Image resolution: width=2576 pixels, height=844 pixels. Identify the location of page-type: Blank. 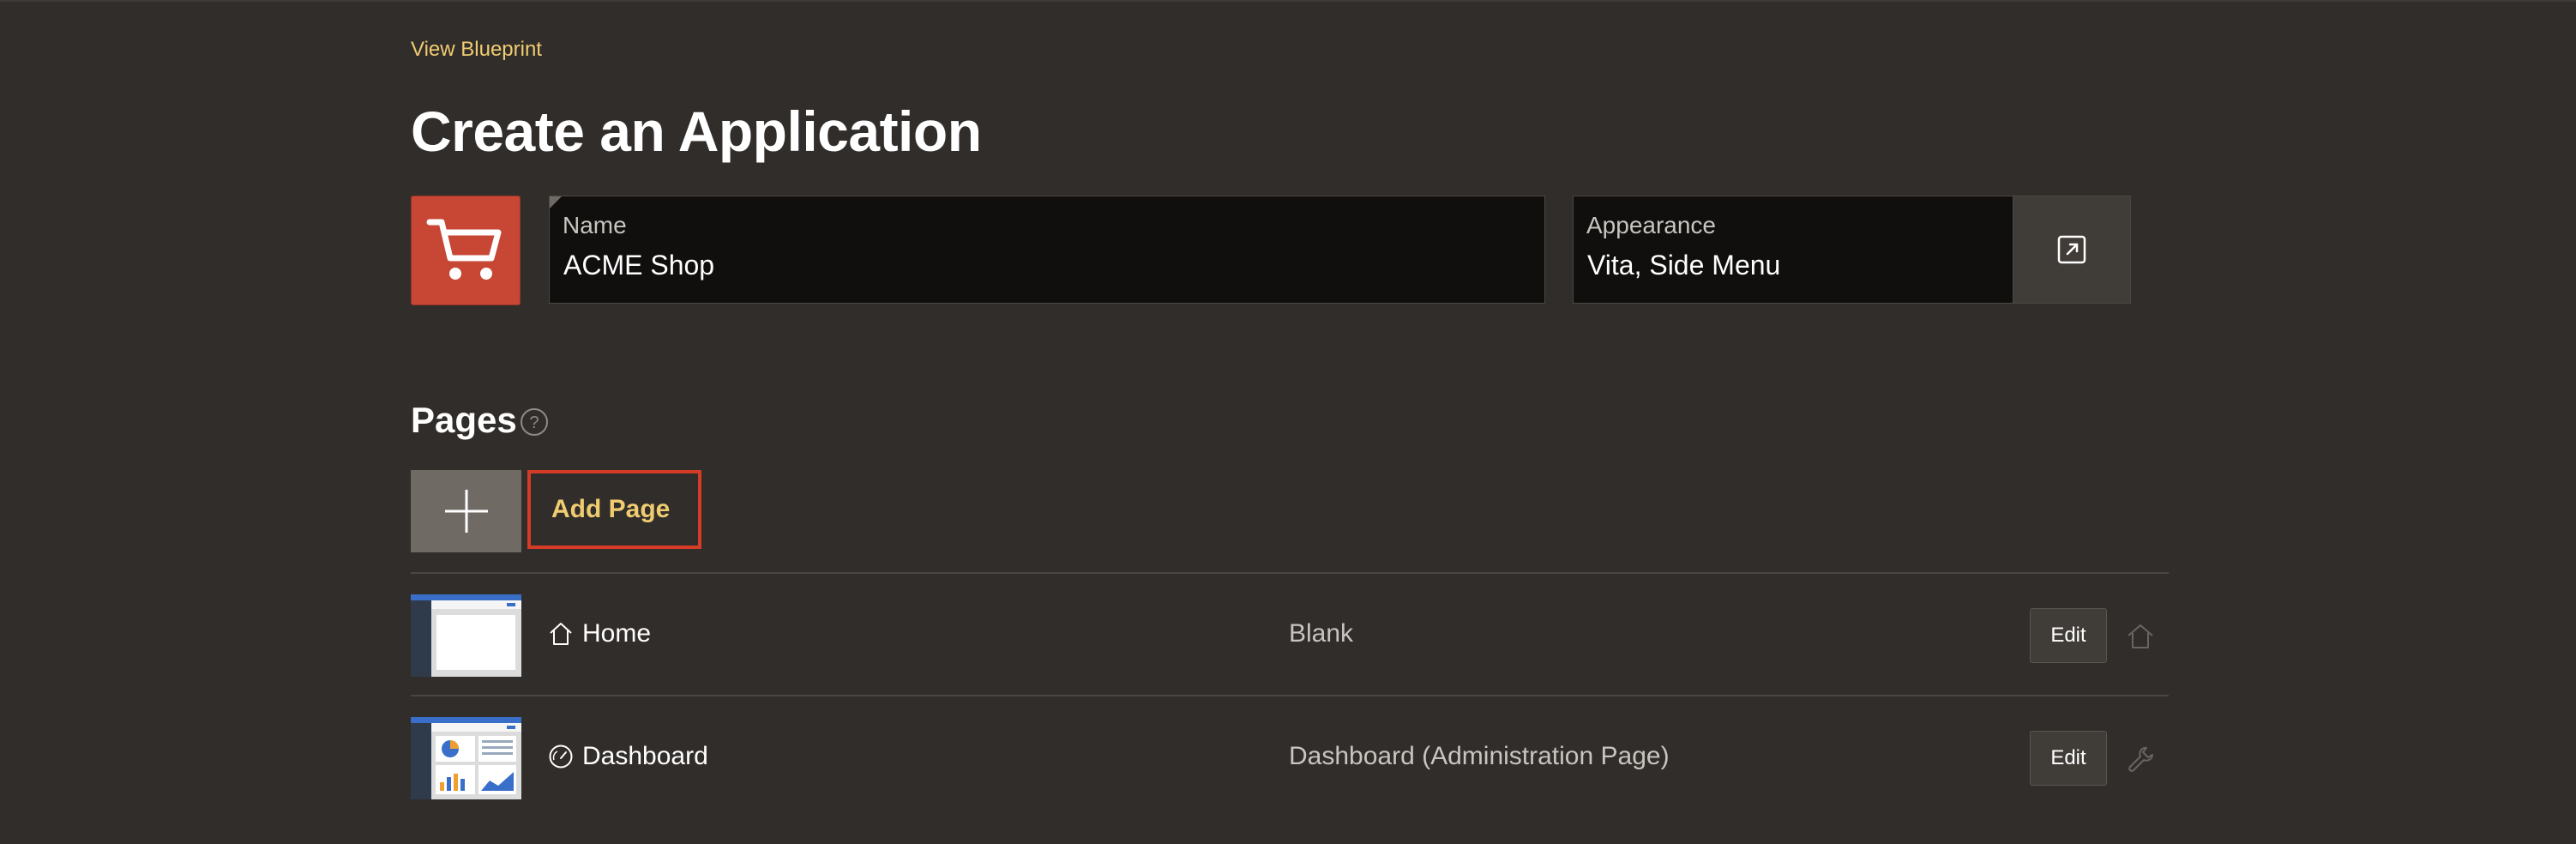
(1321, 633).